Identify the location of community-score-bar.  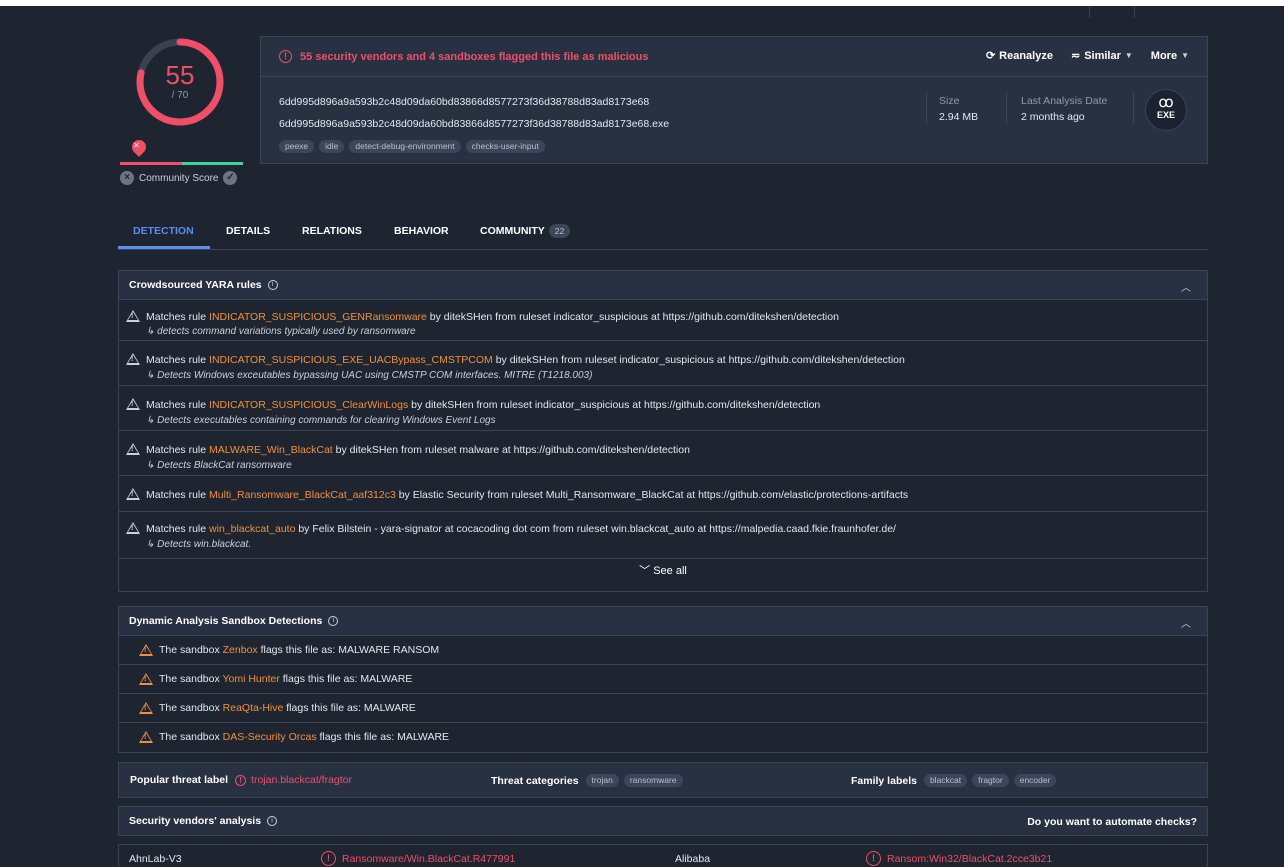
(181, 163).